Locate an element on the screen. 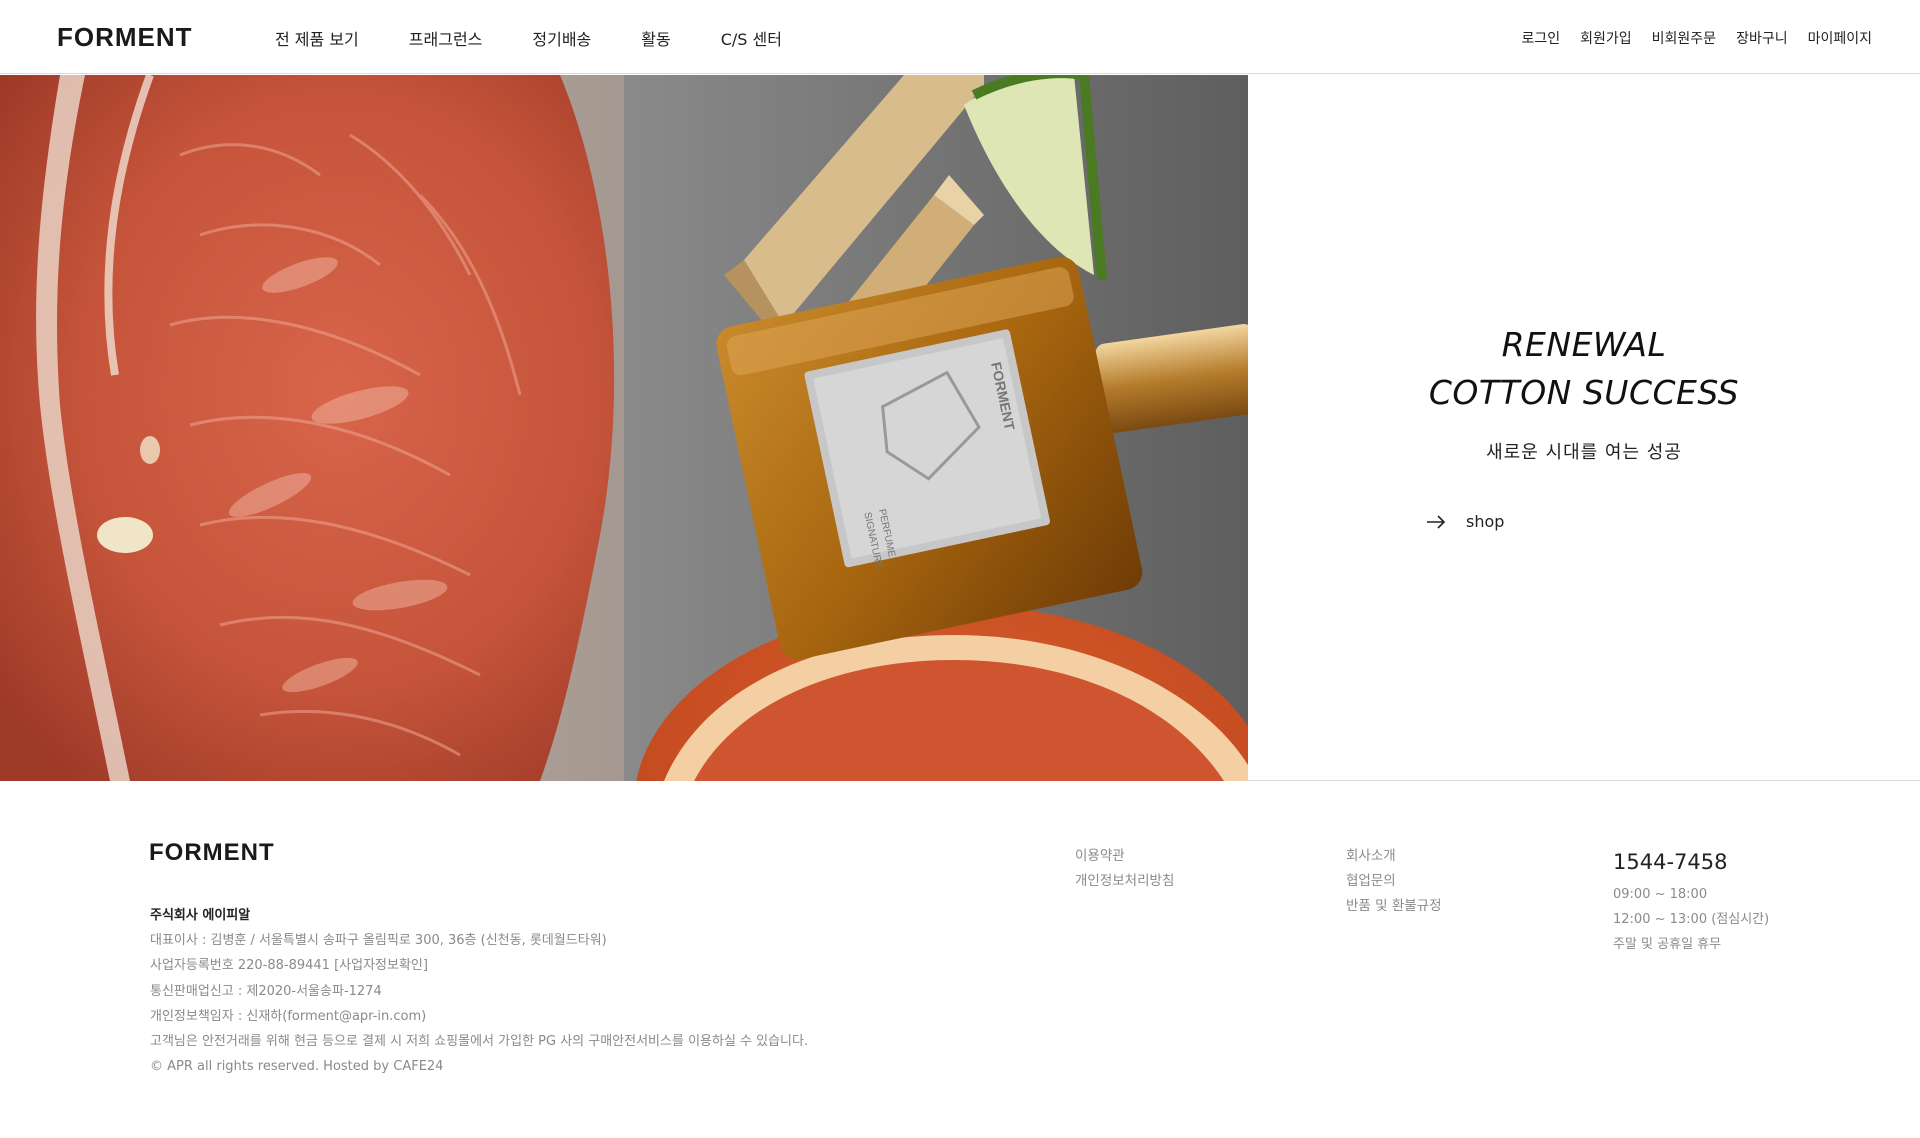 This screenshot has width=1920, height=1138. guest-order-link: 비회원주문 is located at coordinates (1684, 38).